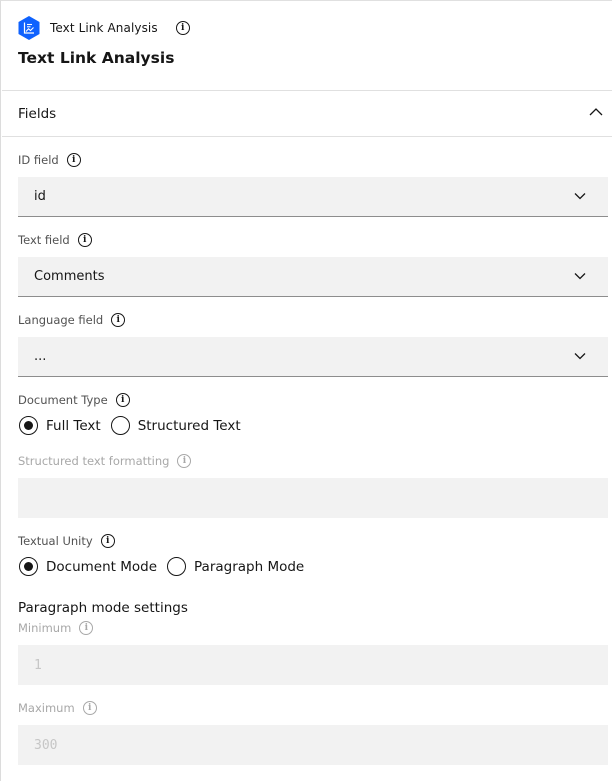  I want to click on maximum-input: 300, so click(313, 745).